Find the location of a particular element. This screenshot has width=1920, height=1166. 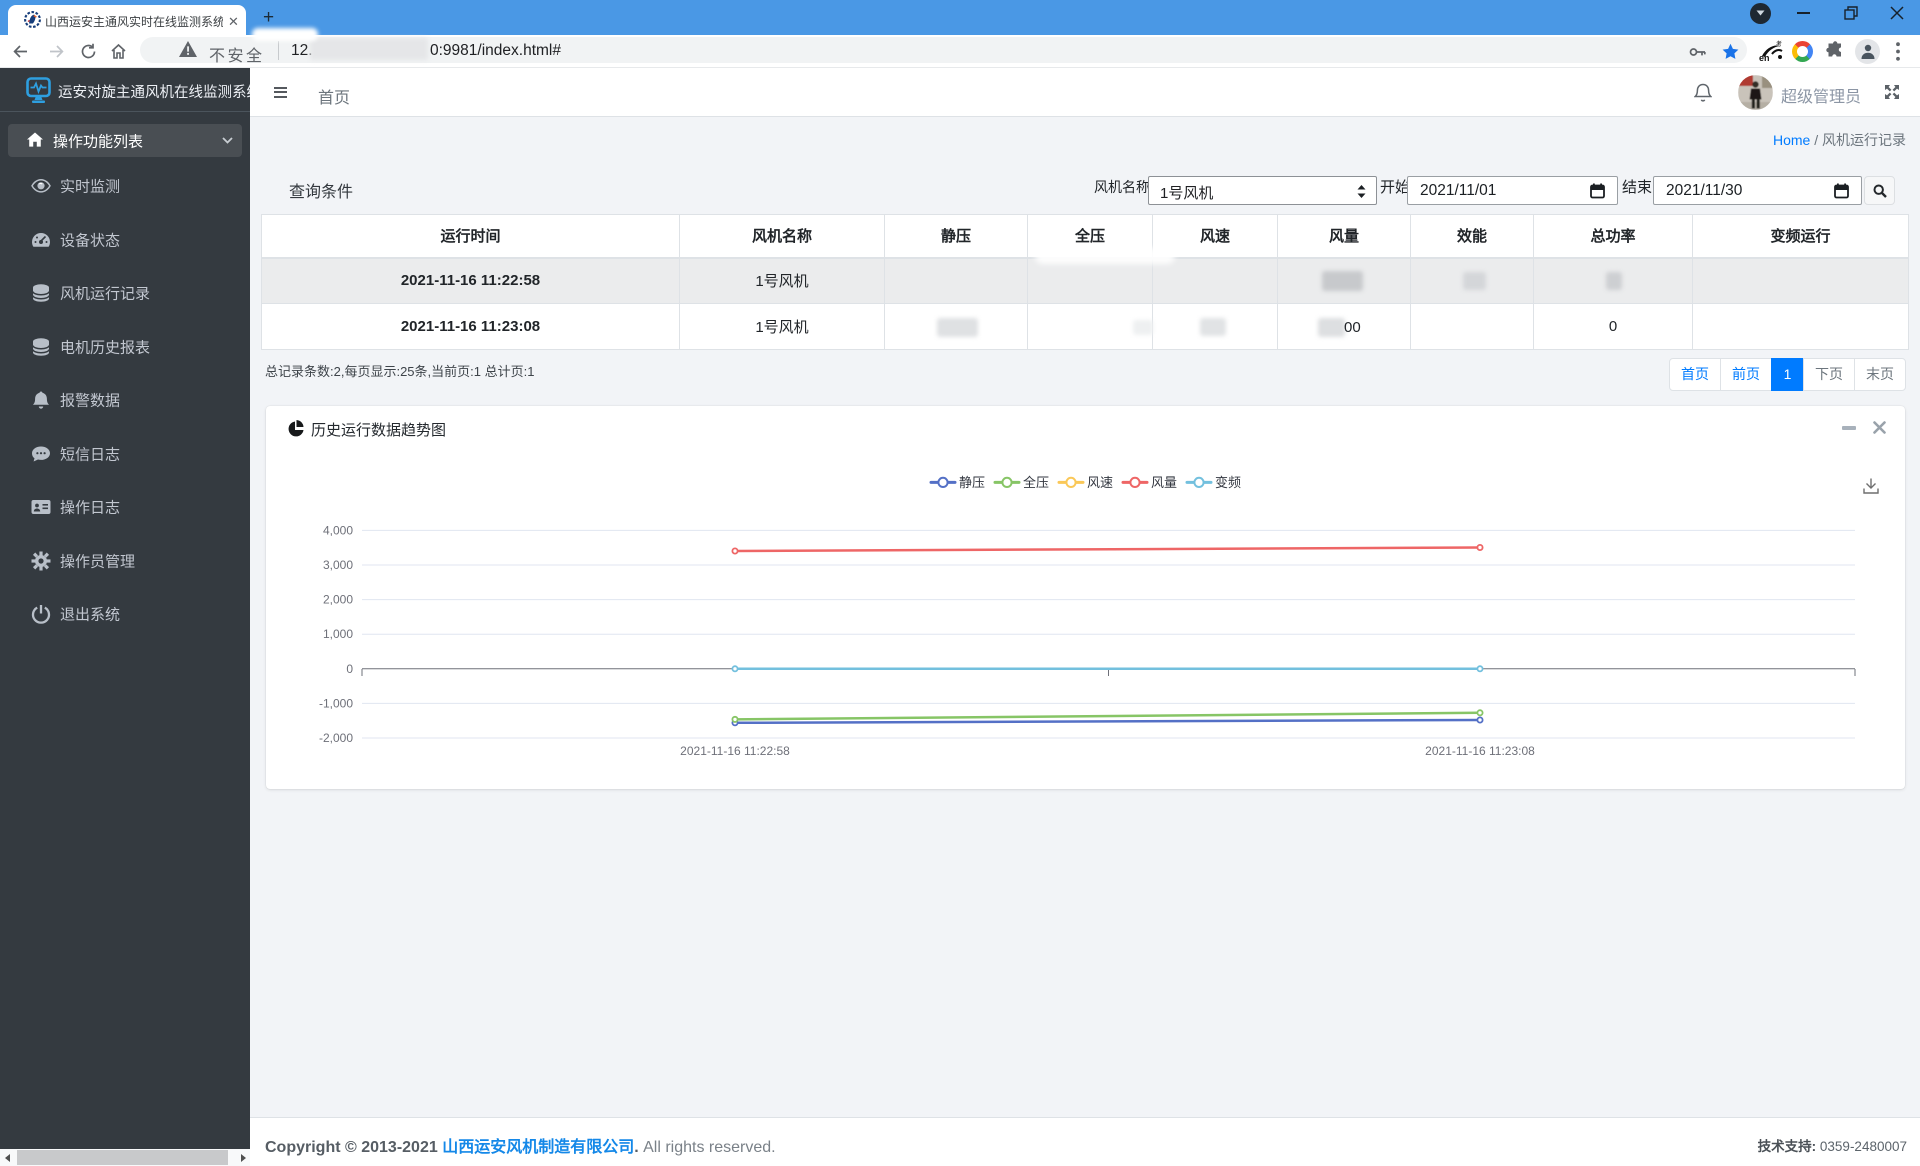

svg-text: -1,000 is located at coordinates (336, 703).